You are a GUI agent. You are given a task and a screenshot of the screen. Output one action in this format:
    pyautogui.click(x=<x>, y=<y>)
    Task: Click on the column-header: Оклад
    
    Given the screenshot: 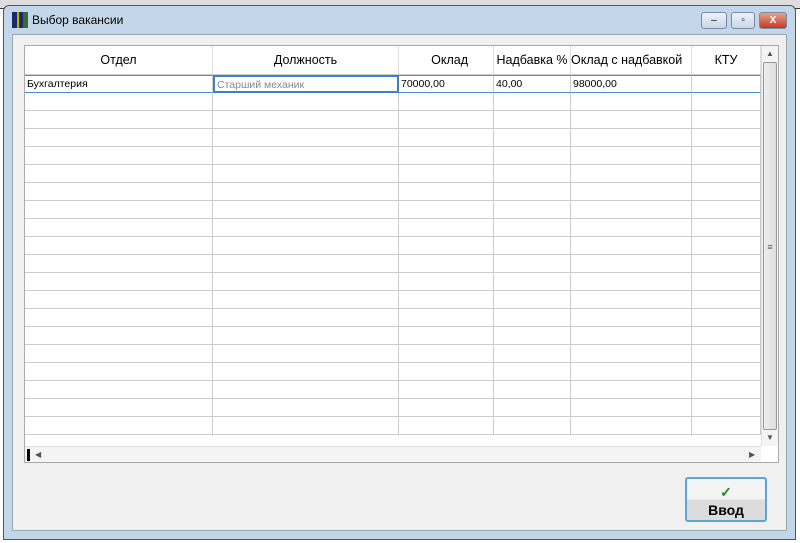 What is the action you would take?
    pyautogui.click(x=446, y=60)
    